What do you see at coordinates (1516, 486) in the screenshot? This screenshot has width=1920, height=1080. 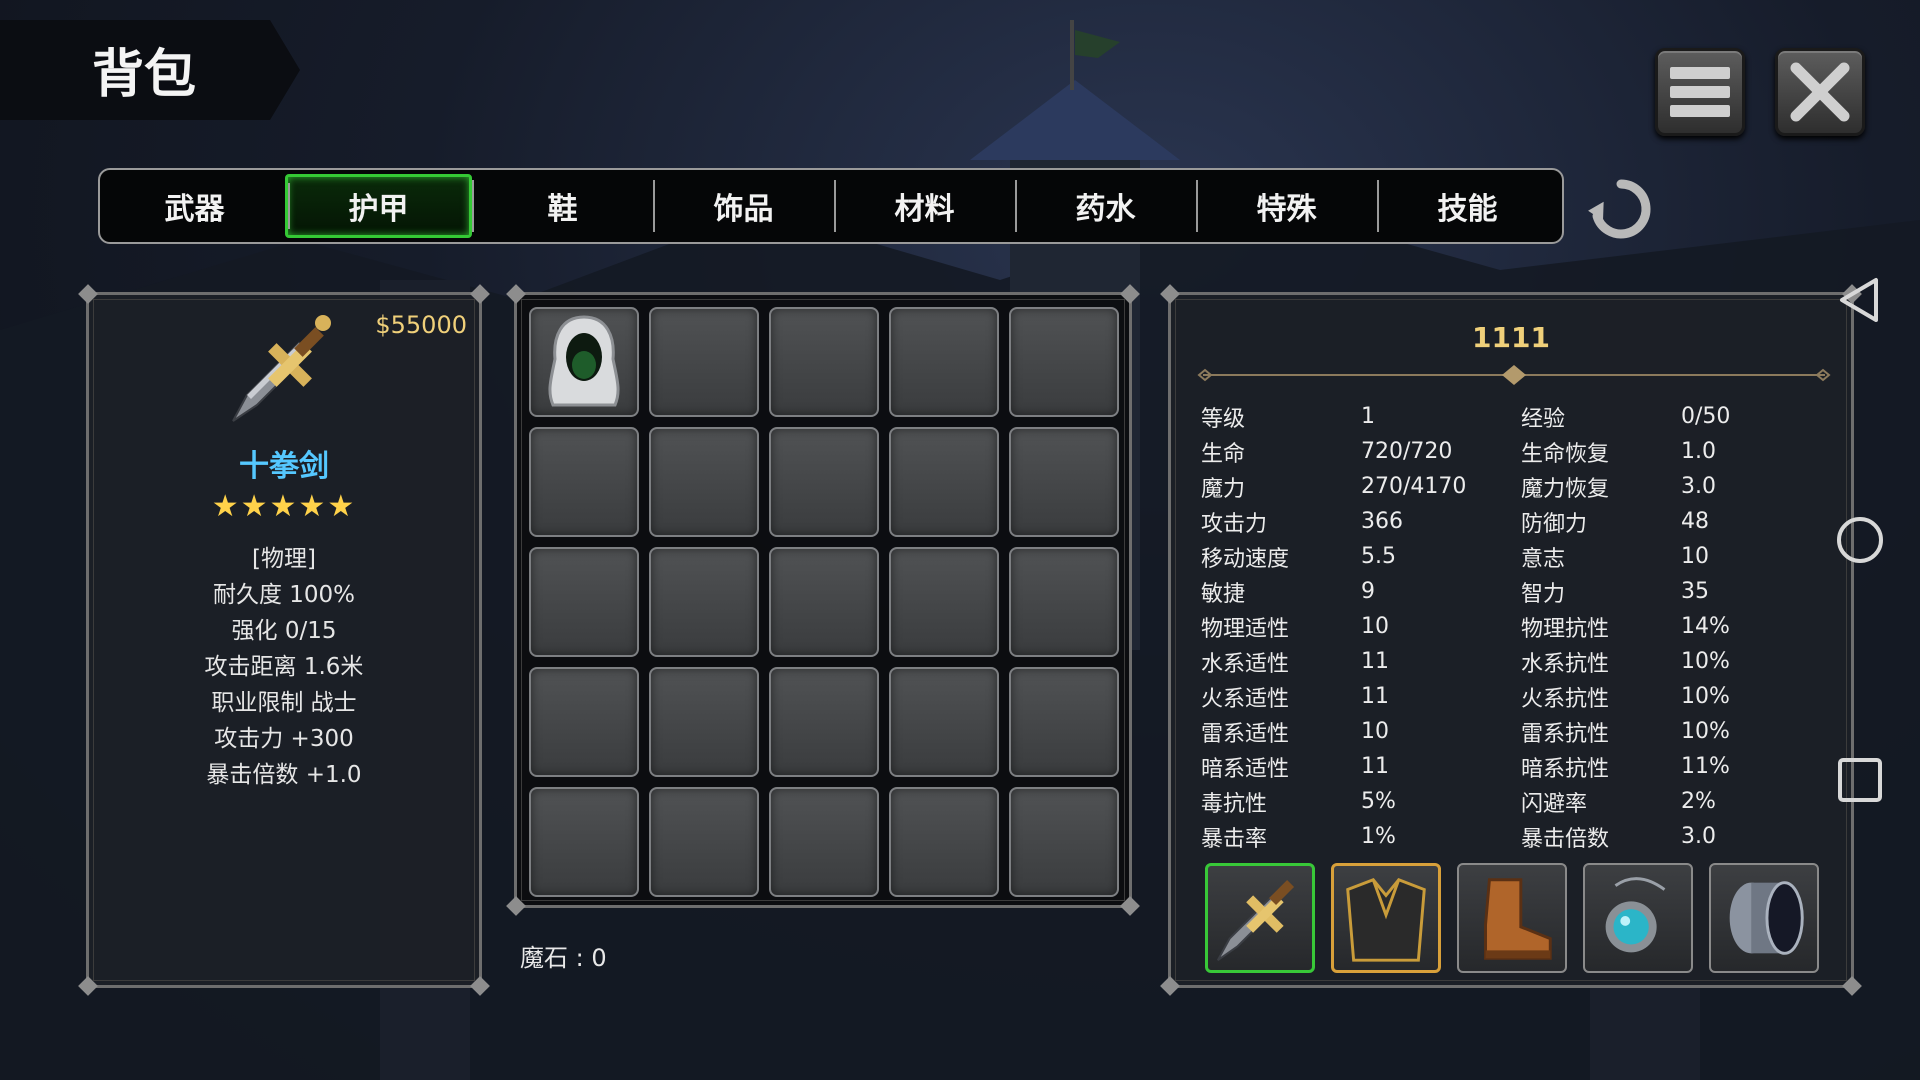 I see `stat-row: 魔力 270/4170 魔力恢复 3.0` at bounding box center [1516, 486].